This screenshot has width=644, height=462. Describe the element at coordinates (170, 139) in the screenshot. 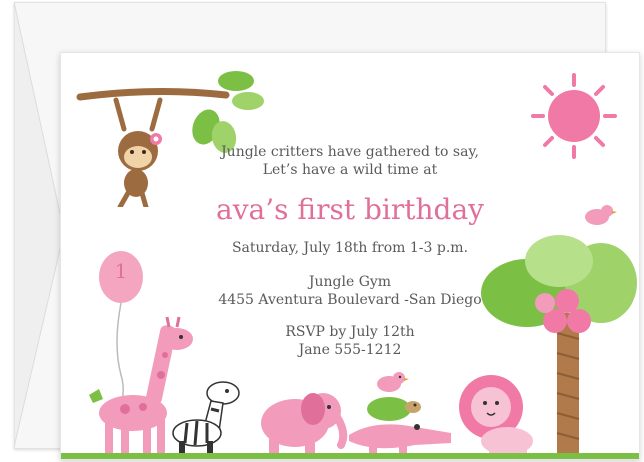

I see `monkey-on-branch-icon` at that location.